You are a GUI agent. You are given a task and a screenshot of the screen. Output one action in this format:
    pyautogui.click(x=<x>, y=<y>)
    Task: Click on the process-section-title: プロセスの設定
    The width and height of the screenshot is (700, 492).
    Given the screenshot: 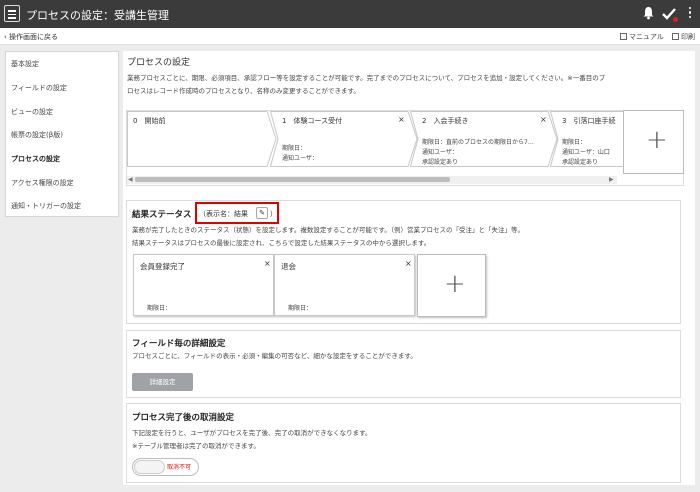 What is the action you would take?
    pyautogui.click(x=159, y=63)
    